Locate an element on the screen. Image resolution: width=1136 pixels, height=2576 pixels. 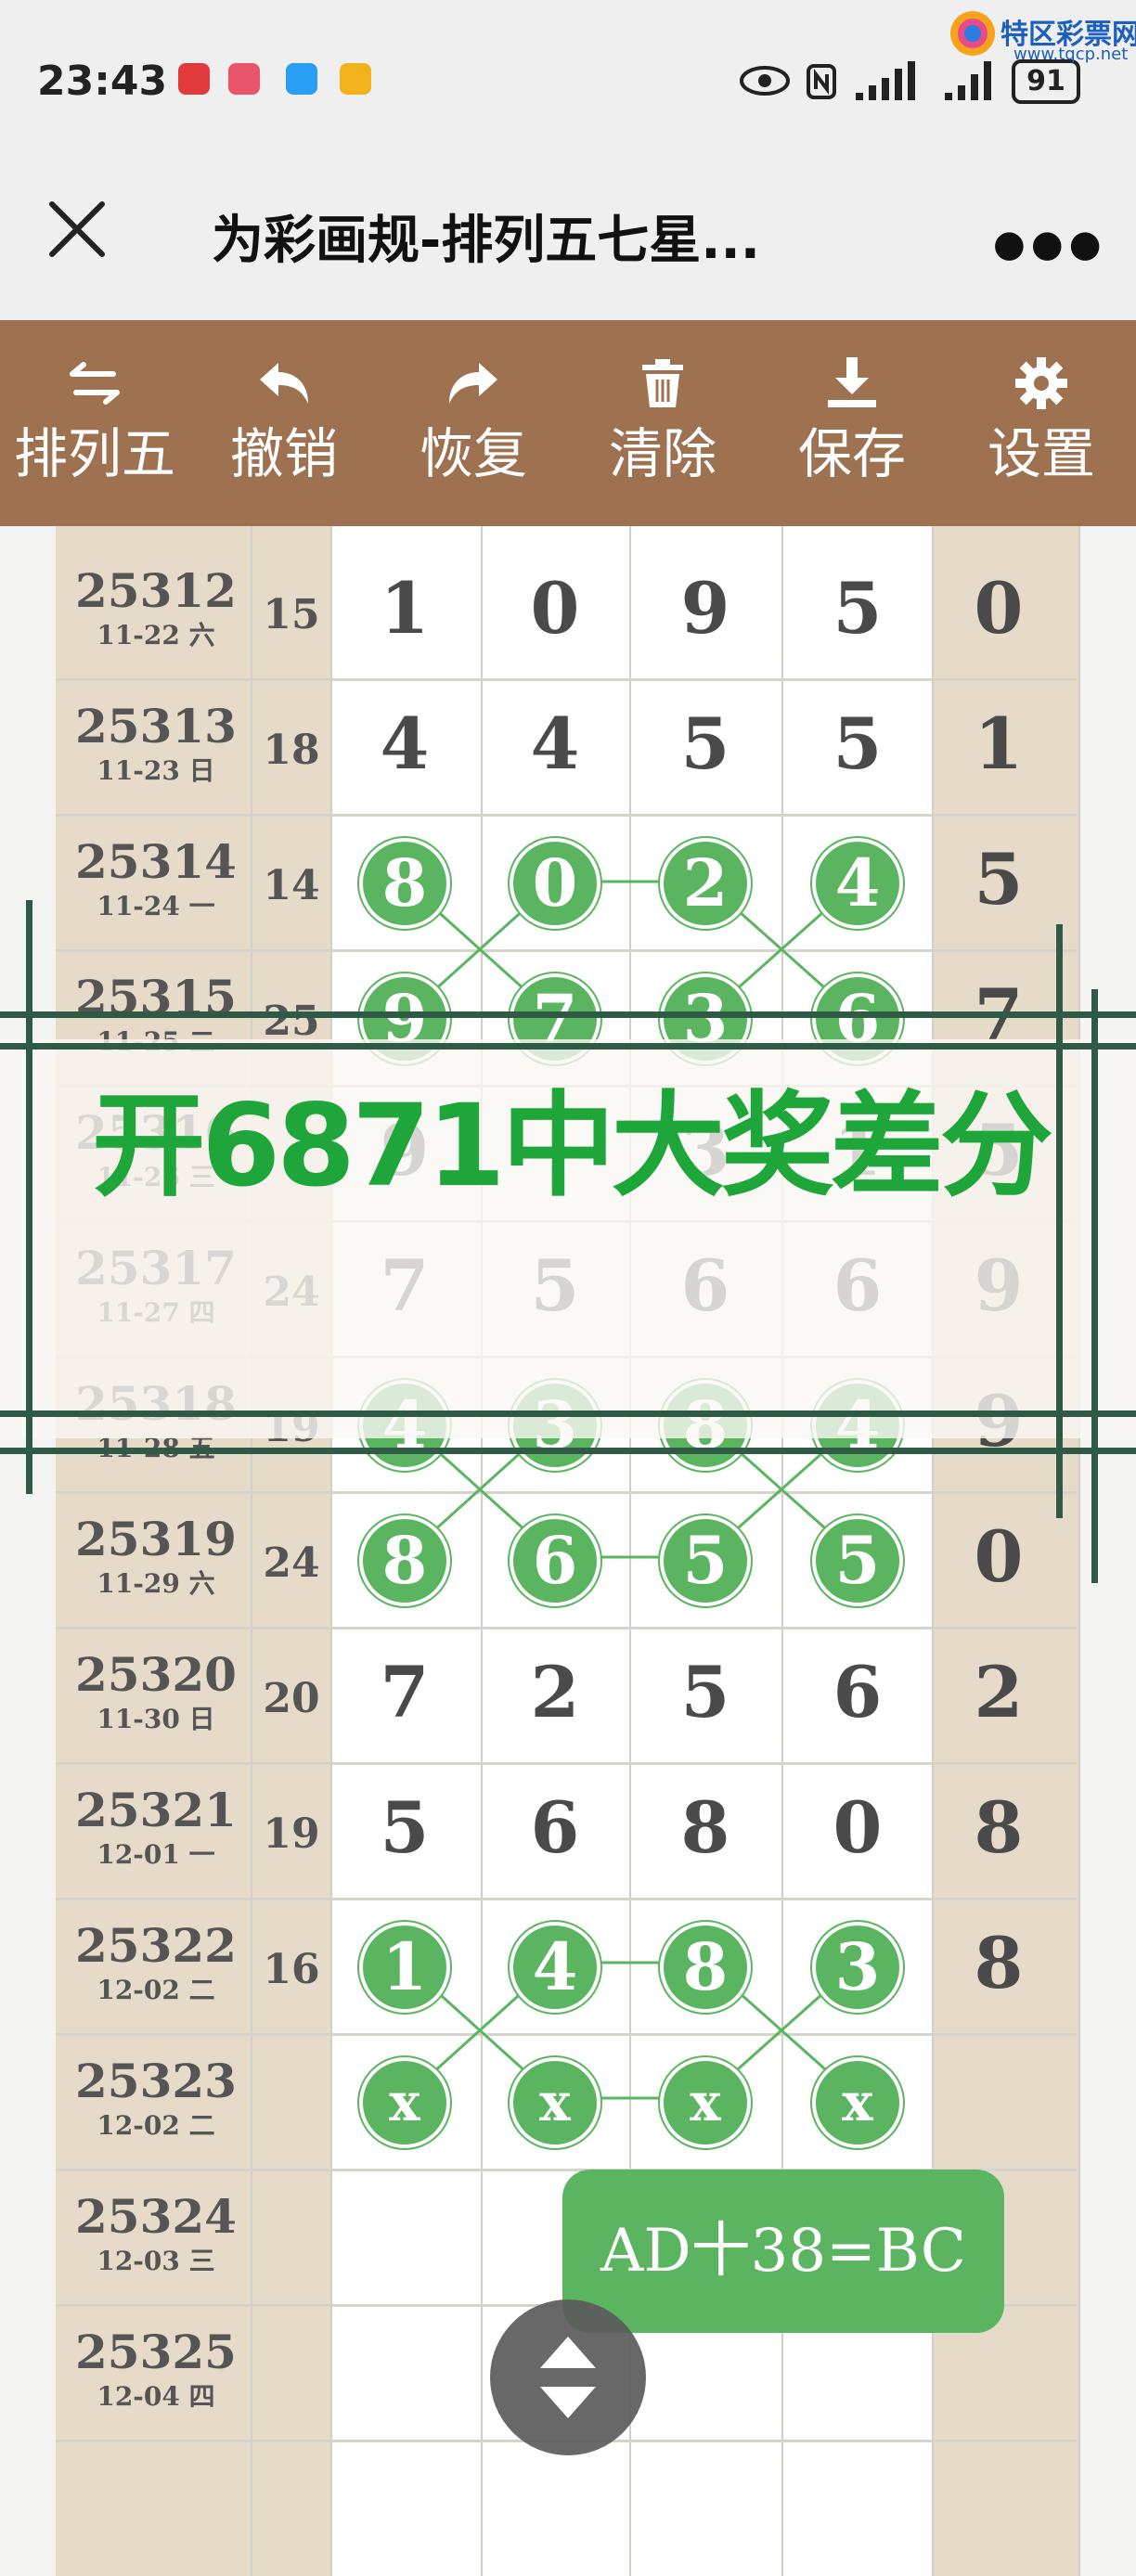
overlay-headline: 开6871中大奖差分 is located at coordinates (572, 1146).